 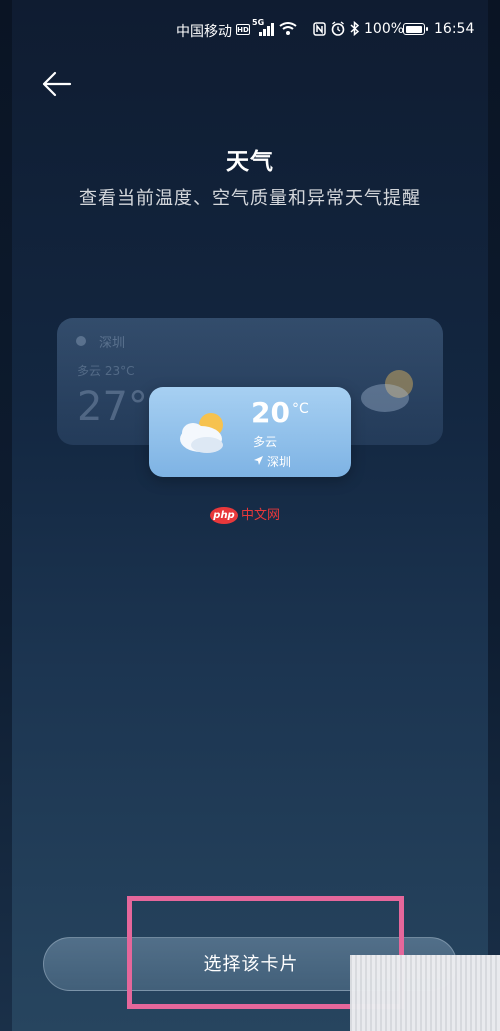 What do you see at coordinates (384, 29) in the screenshot?
I see `battery-percent: 100%` at bounding box center [384, 29].